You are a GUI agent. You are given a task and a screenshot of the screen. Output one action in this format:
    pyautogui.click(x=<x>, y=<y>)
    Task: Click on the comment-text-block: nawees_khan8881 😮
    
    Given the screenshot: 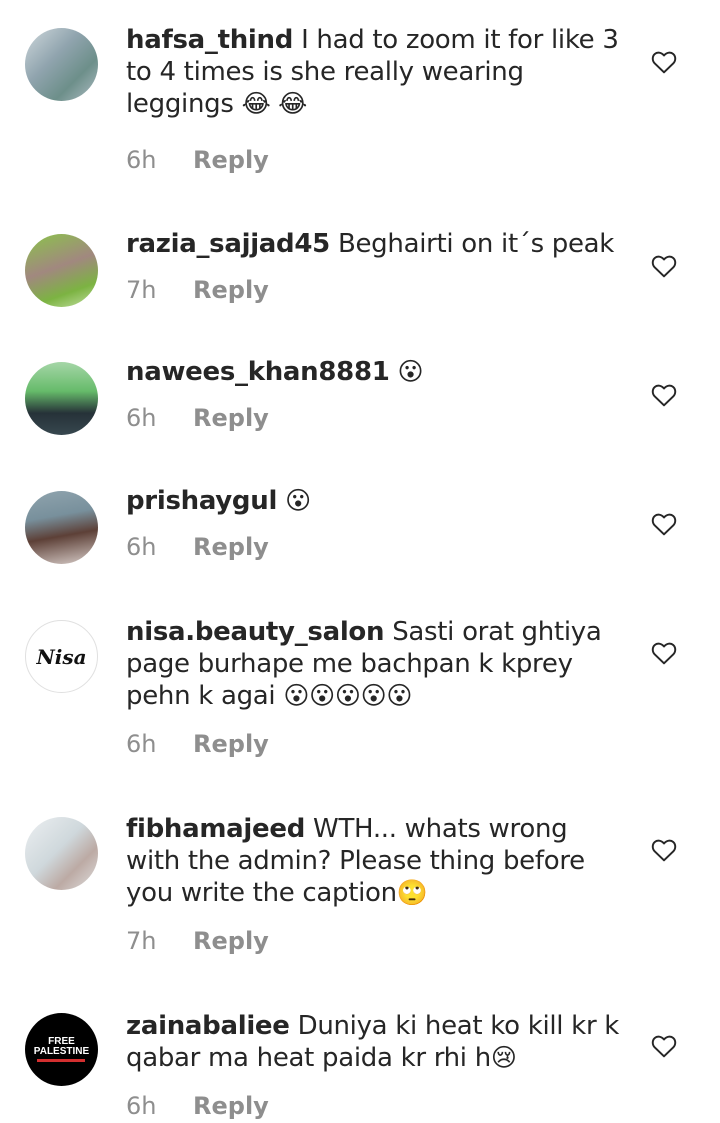 What is the action you would take?
    pyautogui.click(x=376, y=372)
    